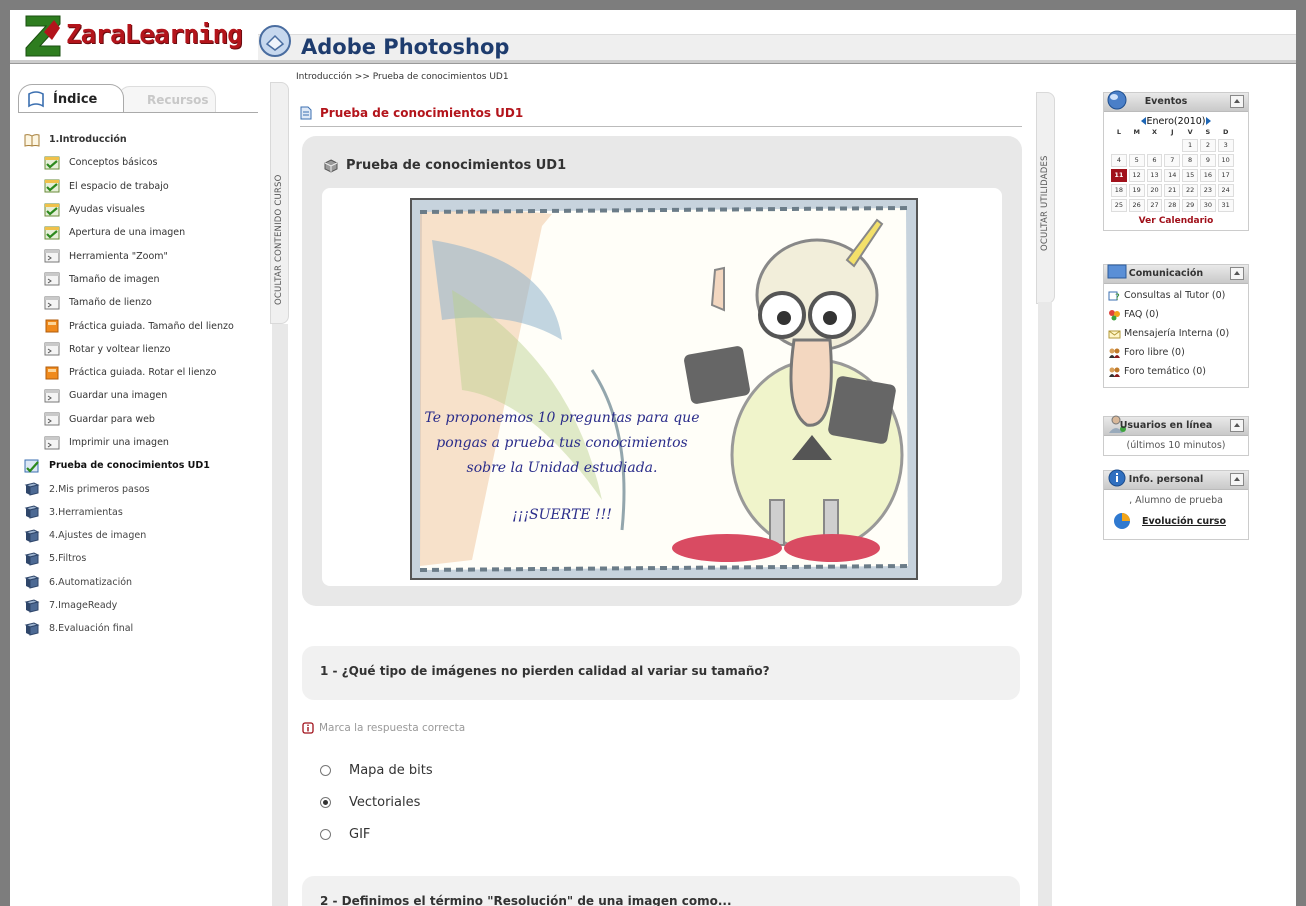  What do you see at coordinates (146, 139) in the screenshot?
I see `tree-item: 1.Introducción` at bounding box center [146, 139].